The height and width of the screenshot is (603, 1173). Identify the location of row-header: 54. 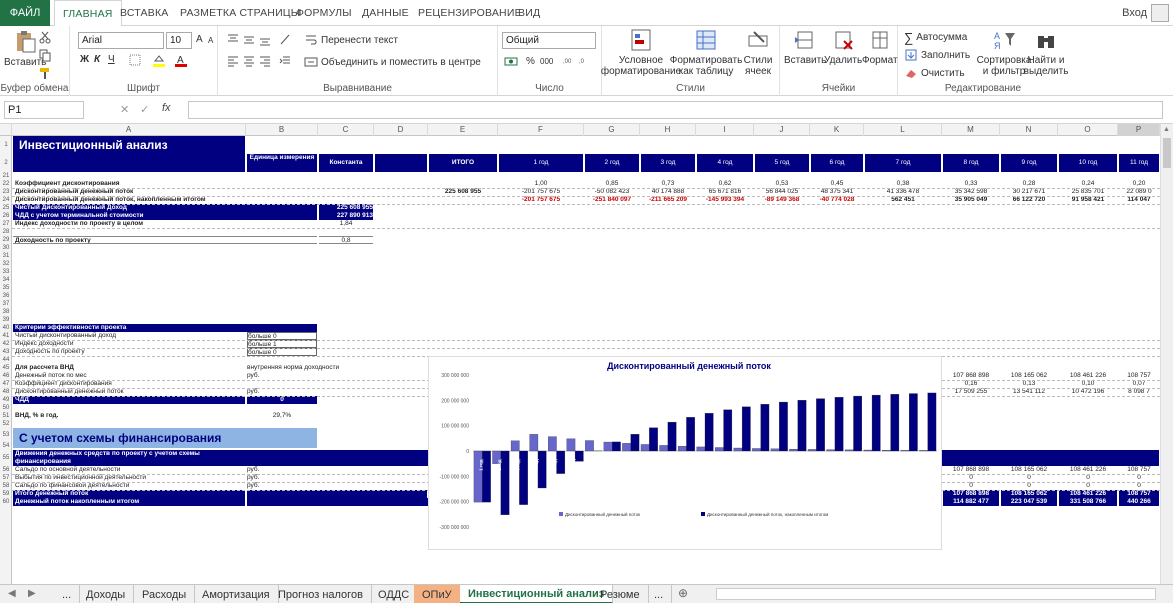
(6, 446).